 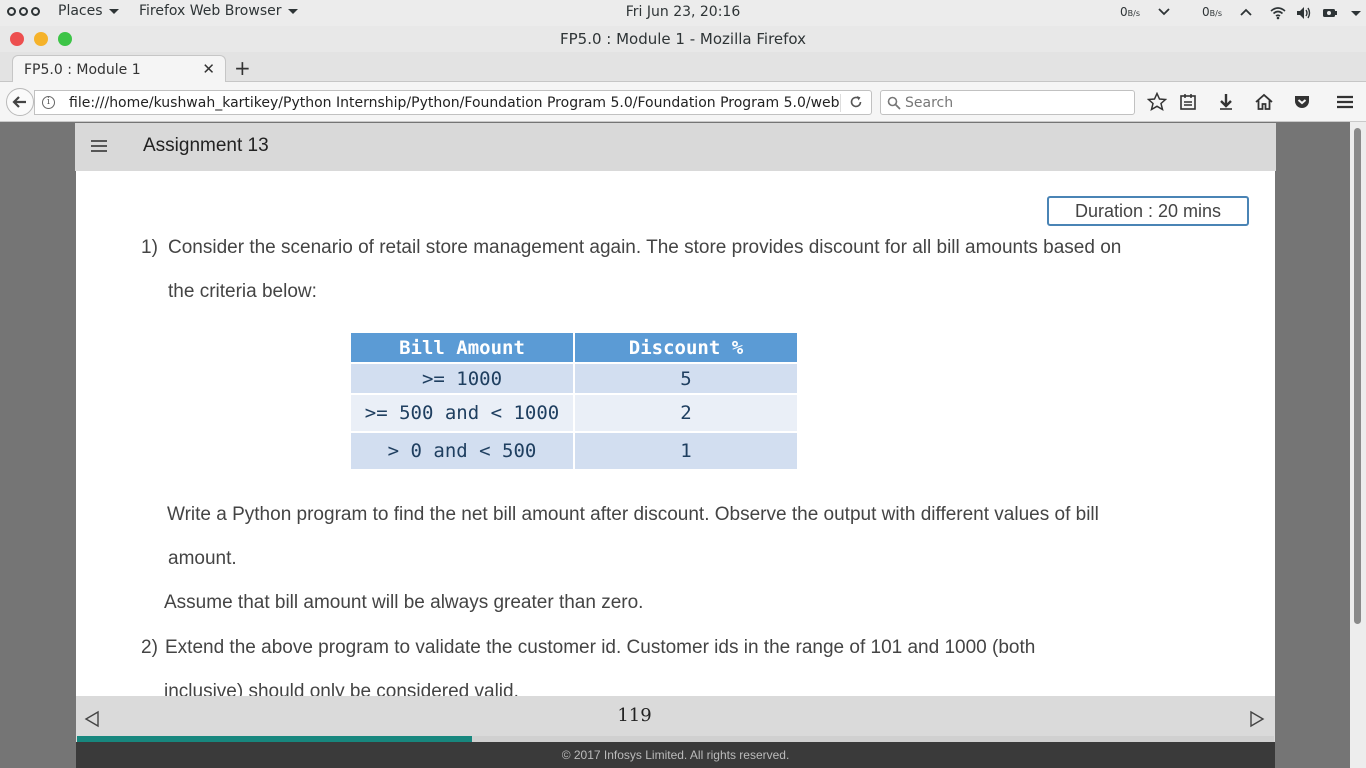 What do you see at coordinates (686, 413) in the screenshot?
I see `table-cell: 2` at bounding box center [686, 413].